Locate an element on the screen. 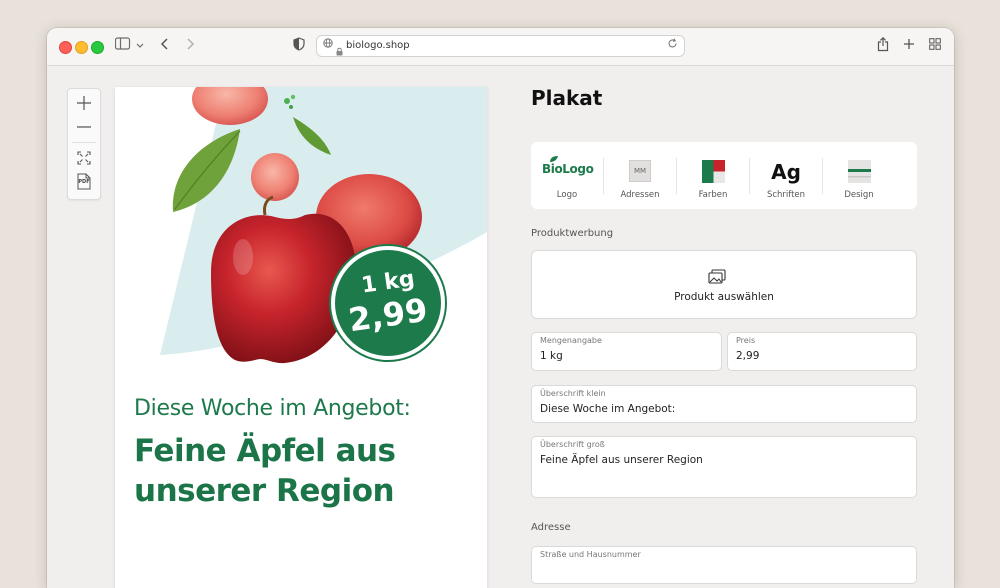  headline-small-label: Überschrift klein is located at coordinates (573, 393).